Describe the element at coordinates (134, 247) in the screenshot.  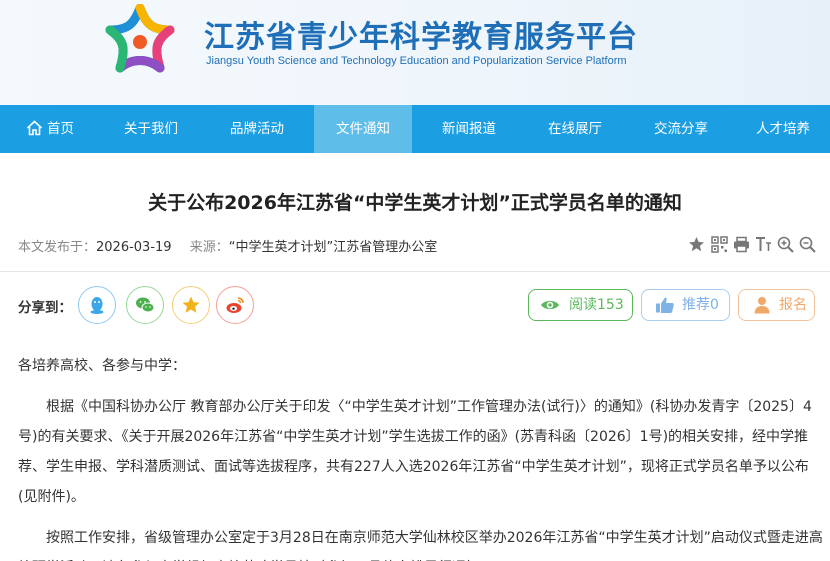
I see `publish-date: 2026-03-19` at that location.